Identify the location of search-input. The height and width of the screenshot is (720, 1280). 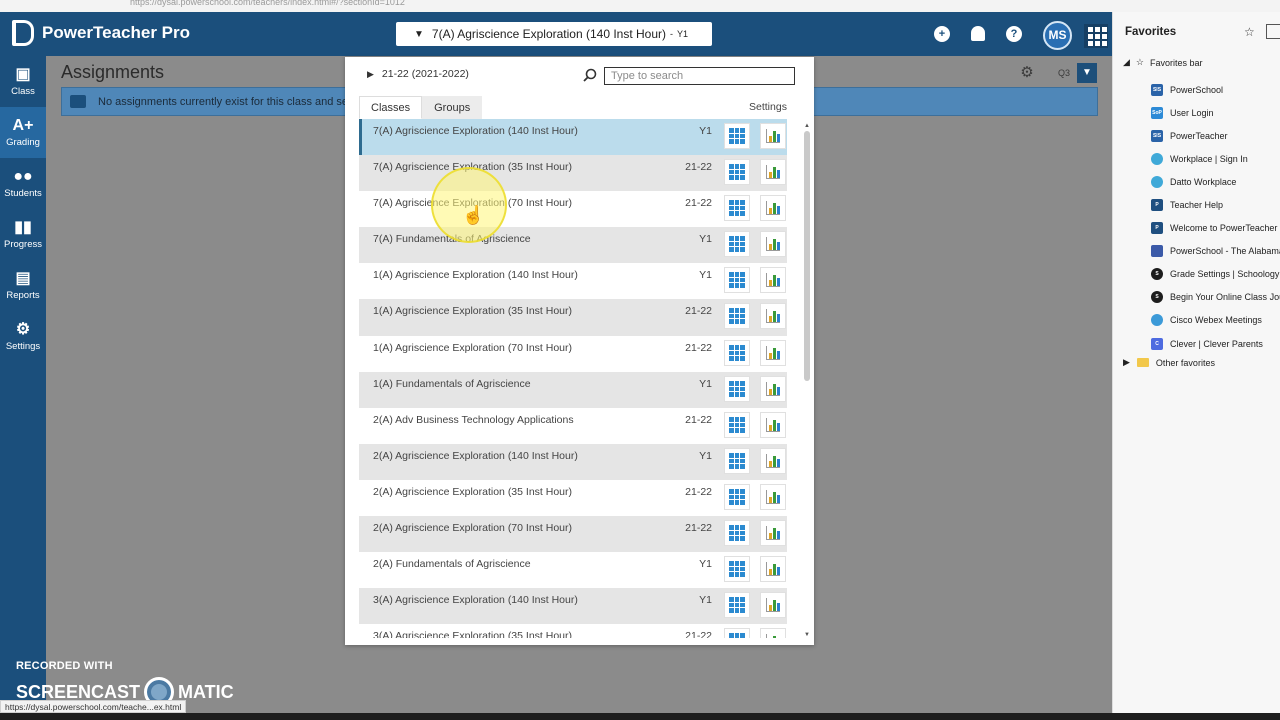
(699, 76).